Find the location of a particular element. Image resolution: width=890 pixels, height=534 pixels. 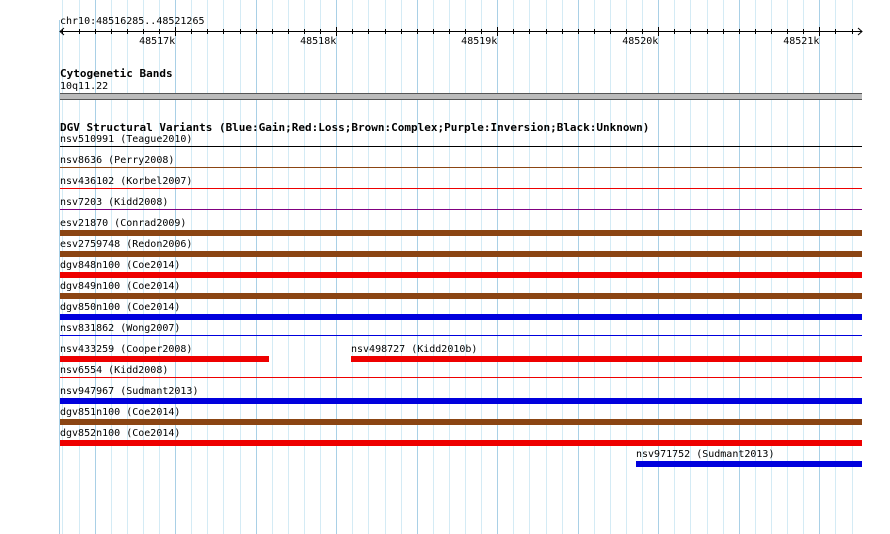

variant-label: nsv831862 (Wong2007) is located at coordinates (120, 328).